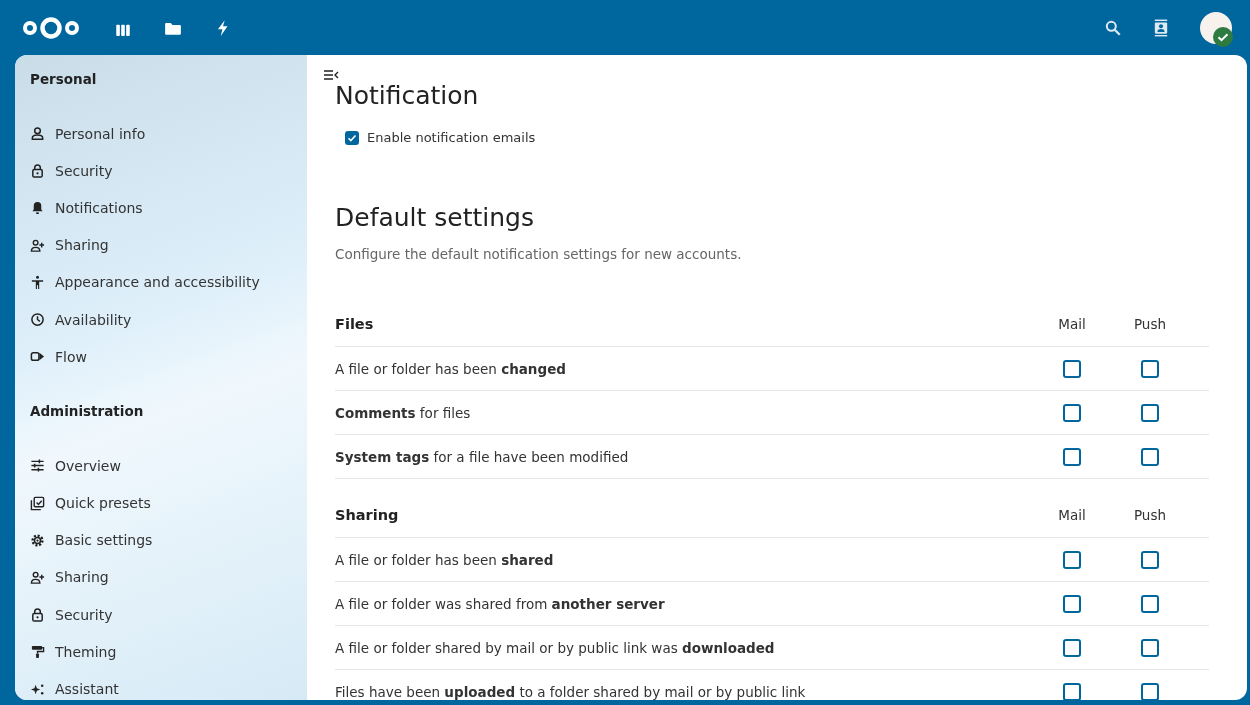 The image size is (1250, 705). What do you see at coordinates (168, 685) in the screenshot?
I see `sidebar-item: Assistant` at bounding box center [168, 685].